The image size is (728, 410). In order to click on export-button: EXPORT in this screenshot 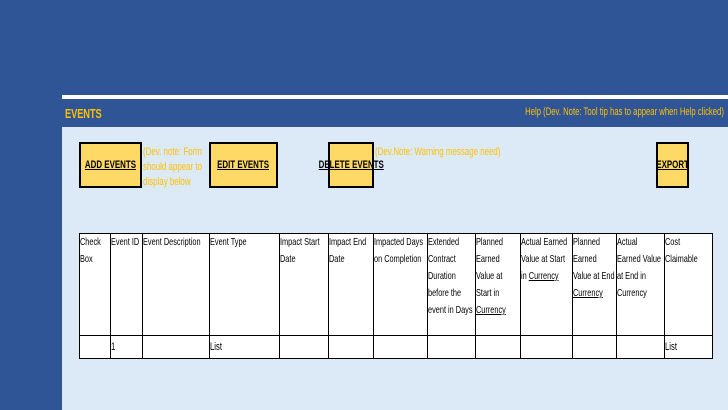, I will do `click(672, 165)`.